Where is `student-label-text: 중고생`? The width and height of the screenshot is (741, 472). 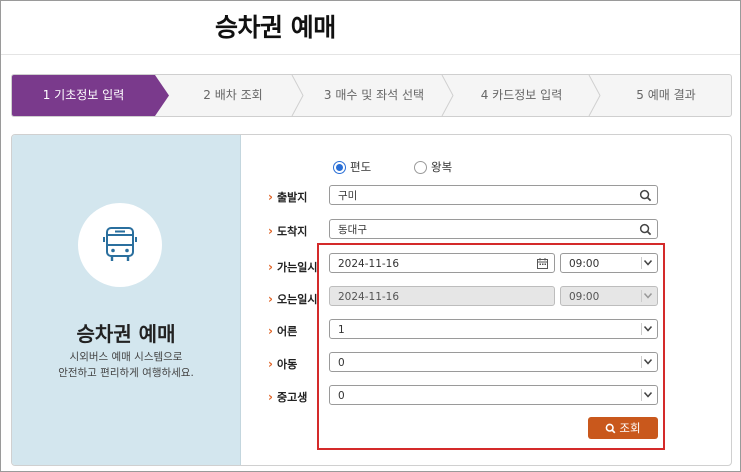 student-label-text: 중고생 is located at coordinates (292, 397).